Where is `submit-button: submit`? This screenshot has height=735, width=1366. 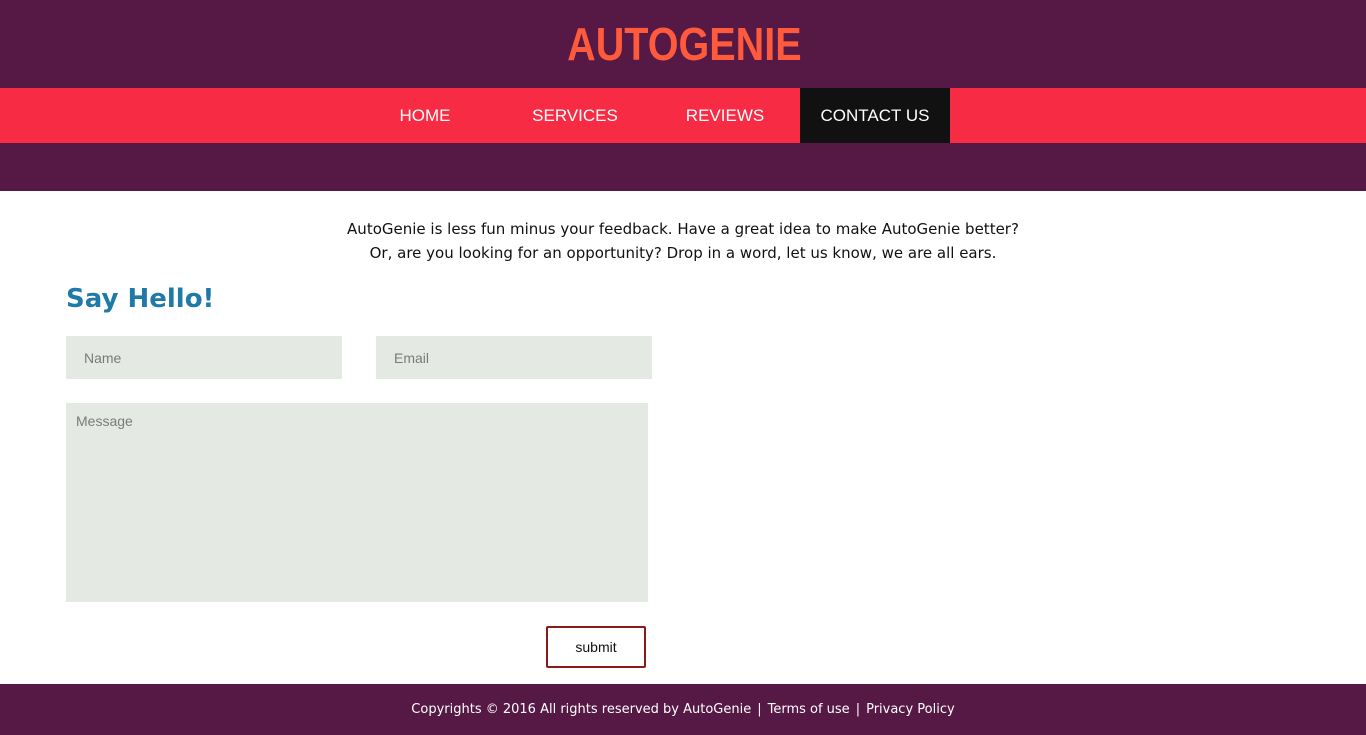
submit-button: submit is located at coordinates (596, 647).